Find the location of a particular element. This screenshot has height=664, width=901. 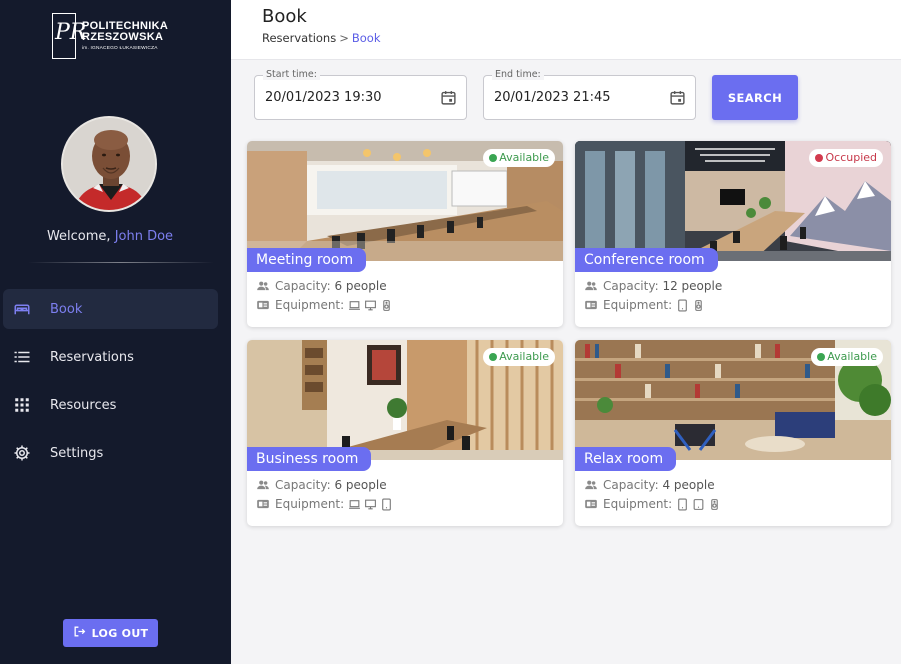

welcome-text: Welcome, is located at coordinates (78, 236).